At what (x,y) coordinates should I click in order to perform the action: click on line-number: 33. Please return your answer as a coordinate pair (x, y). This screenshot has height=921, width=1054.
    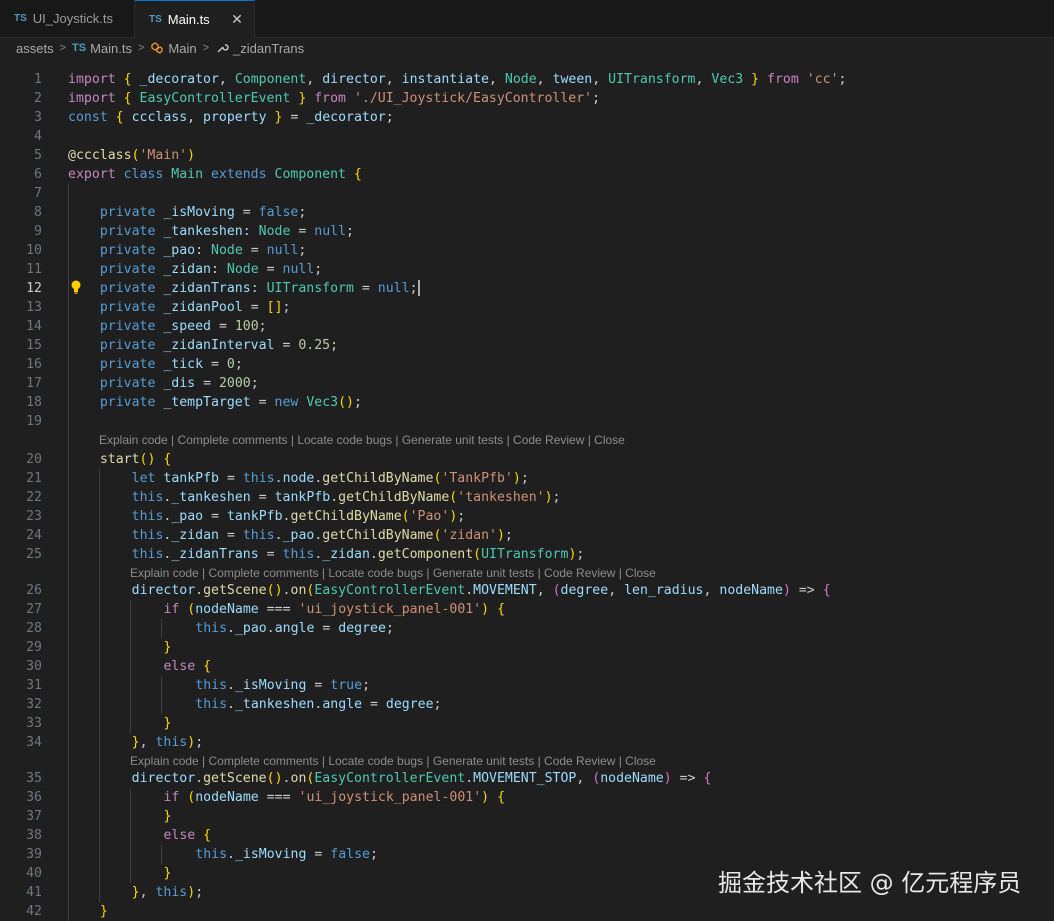
    Looking at the image, I should click on (34, 723).